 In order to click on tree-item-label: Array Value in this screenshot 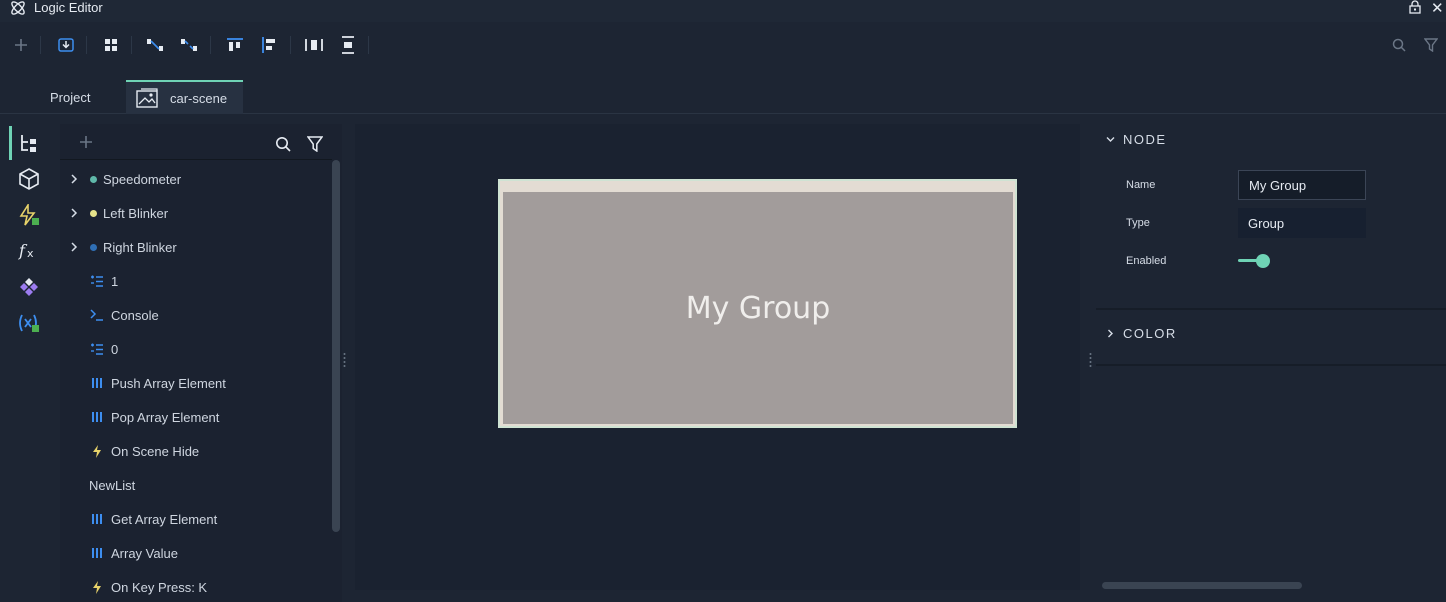, I will do `click(144, 553)`.